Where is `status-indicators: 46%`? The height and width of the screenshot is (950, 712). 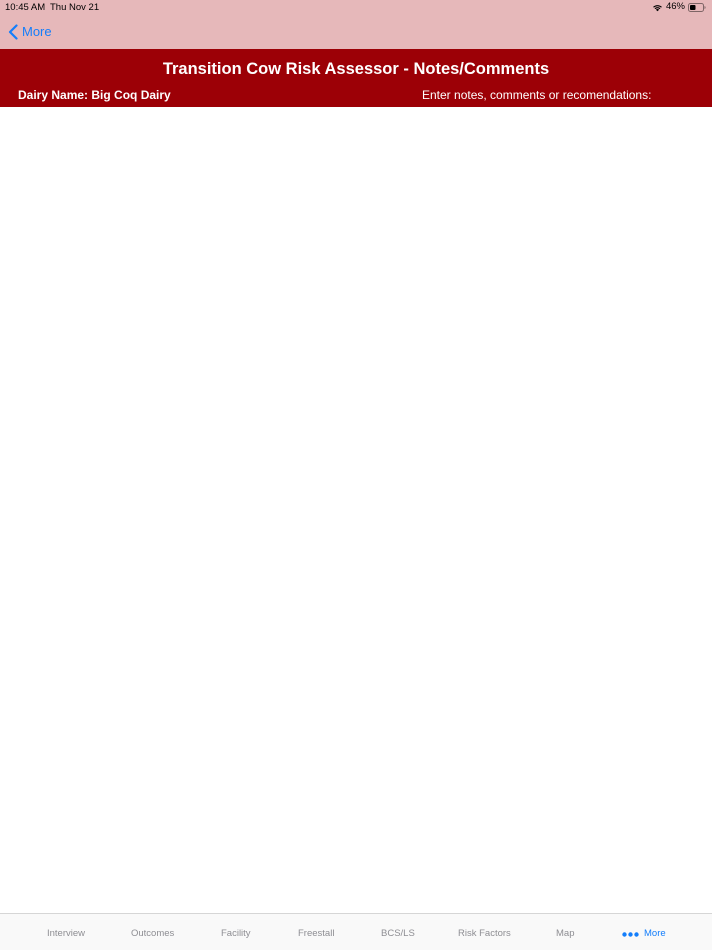
status-indicators: 46% is located at coordinates (679, 7).